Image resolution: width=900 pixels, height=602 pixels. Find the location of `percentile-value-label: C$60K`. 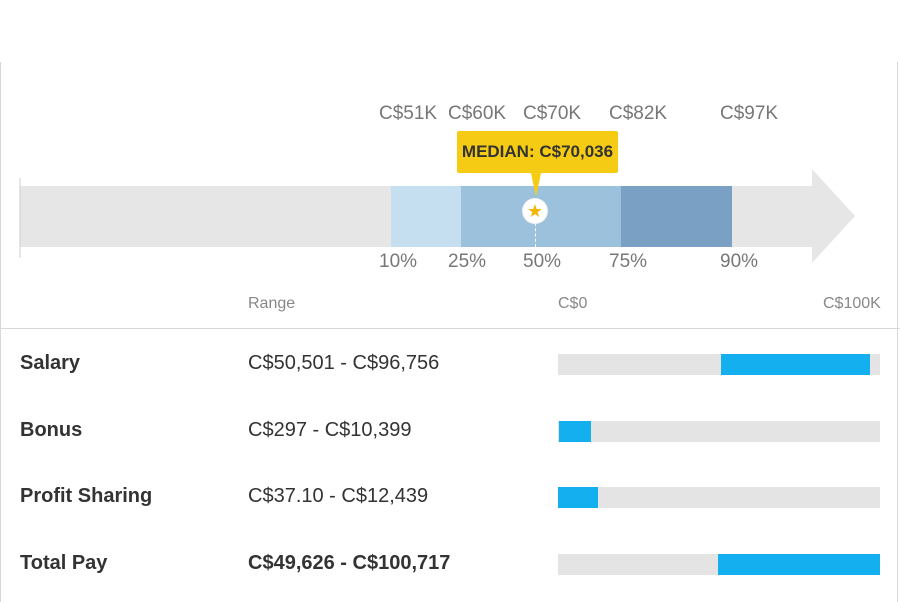

percentile-value-label: C$60K is located at coordinates (477, 113).